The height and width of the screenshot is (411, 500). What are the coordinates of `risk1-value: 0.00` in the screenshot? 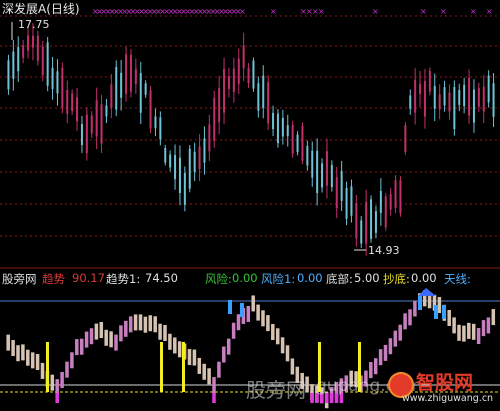 It's located at (310, 278).